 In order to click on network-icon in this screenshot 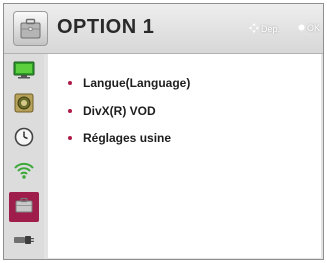, I will do `click(24, 172)`.